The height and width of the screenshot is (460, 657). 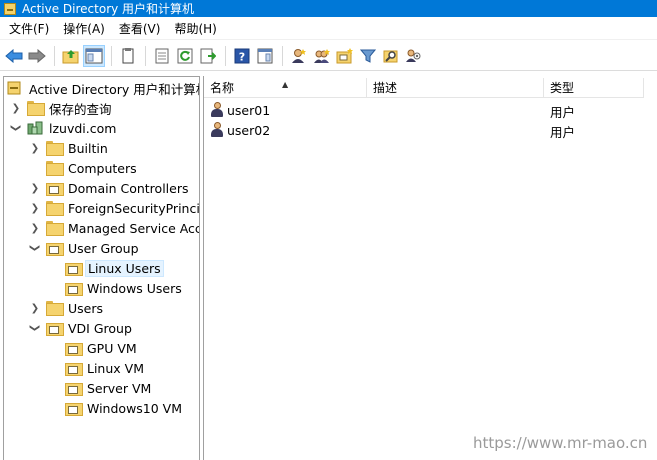 What do you see at coordinates (10, 8) in the screenshot?
I see `aduc-app-icon` at bounding box center [10, 8].